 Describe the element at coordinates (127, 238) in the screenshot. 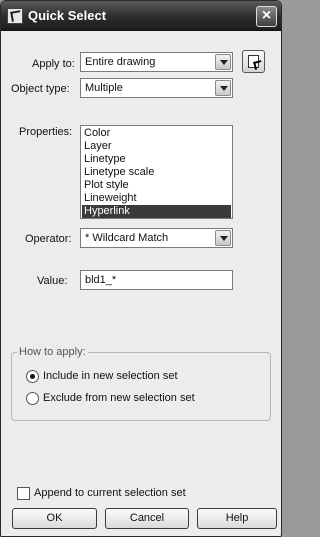

I see `operator-value: * Wildcard Match` at that location.